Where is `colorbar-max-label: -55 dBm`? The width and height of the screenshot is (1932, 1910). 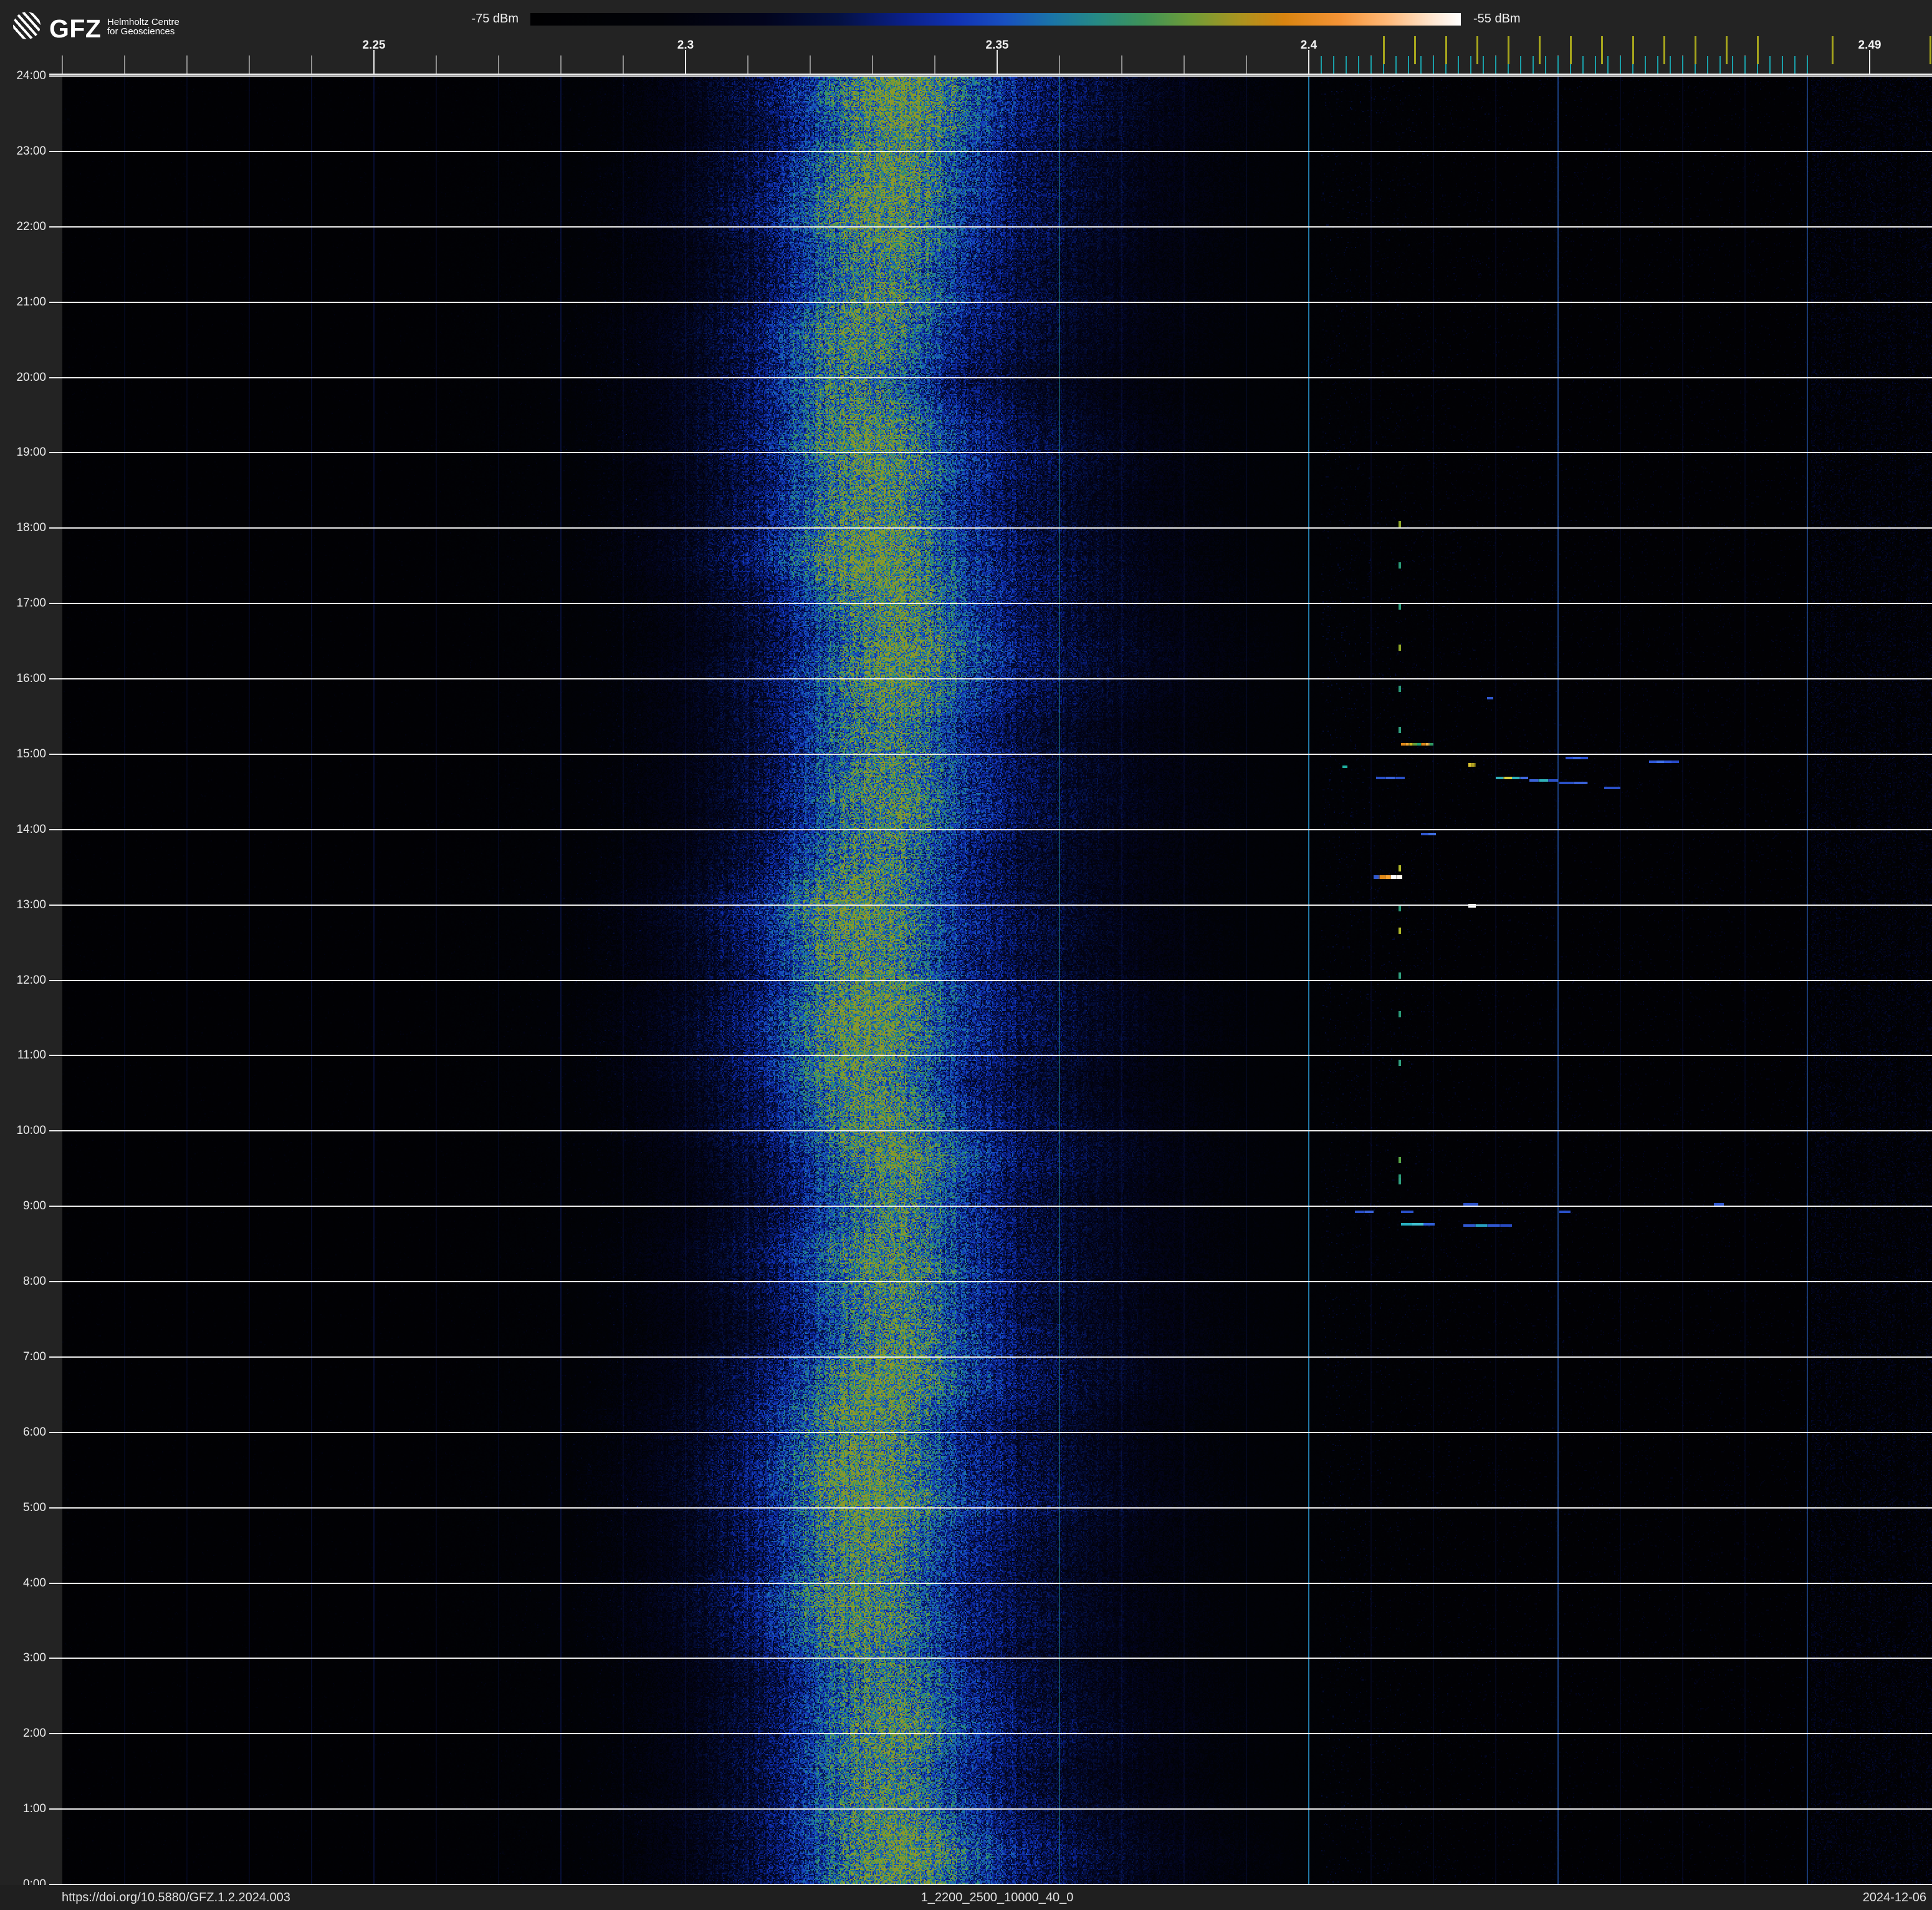 colorbar-max-label: -55 dBm is located at coordinates (1497, 19).